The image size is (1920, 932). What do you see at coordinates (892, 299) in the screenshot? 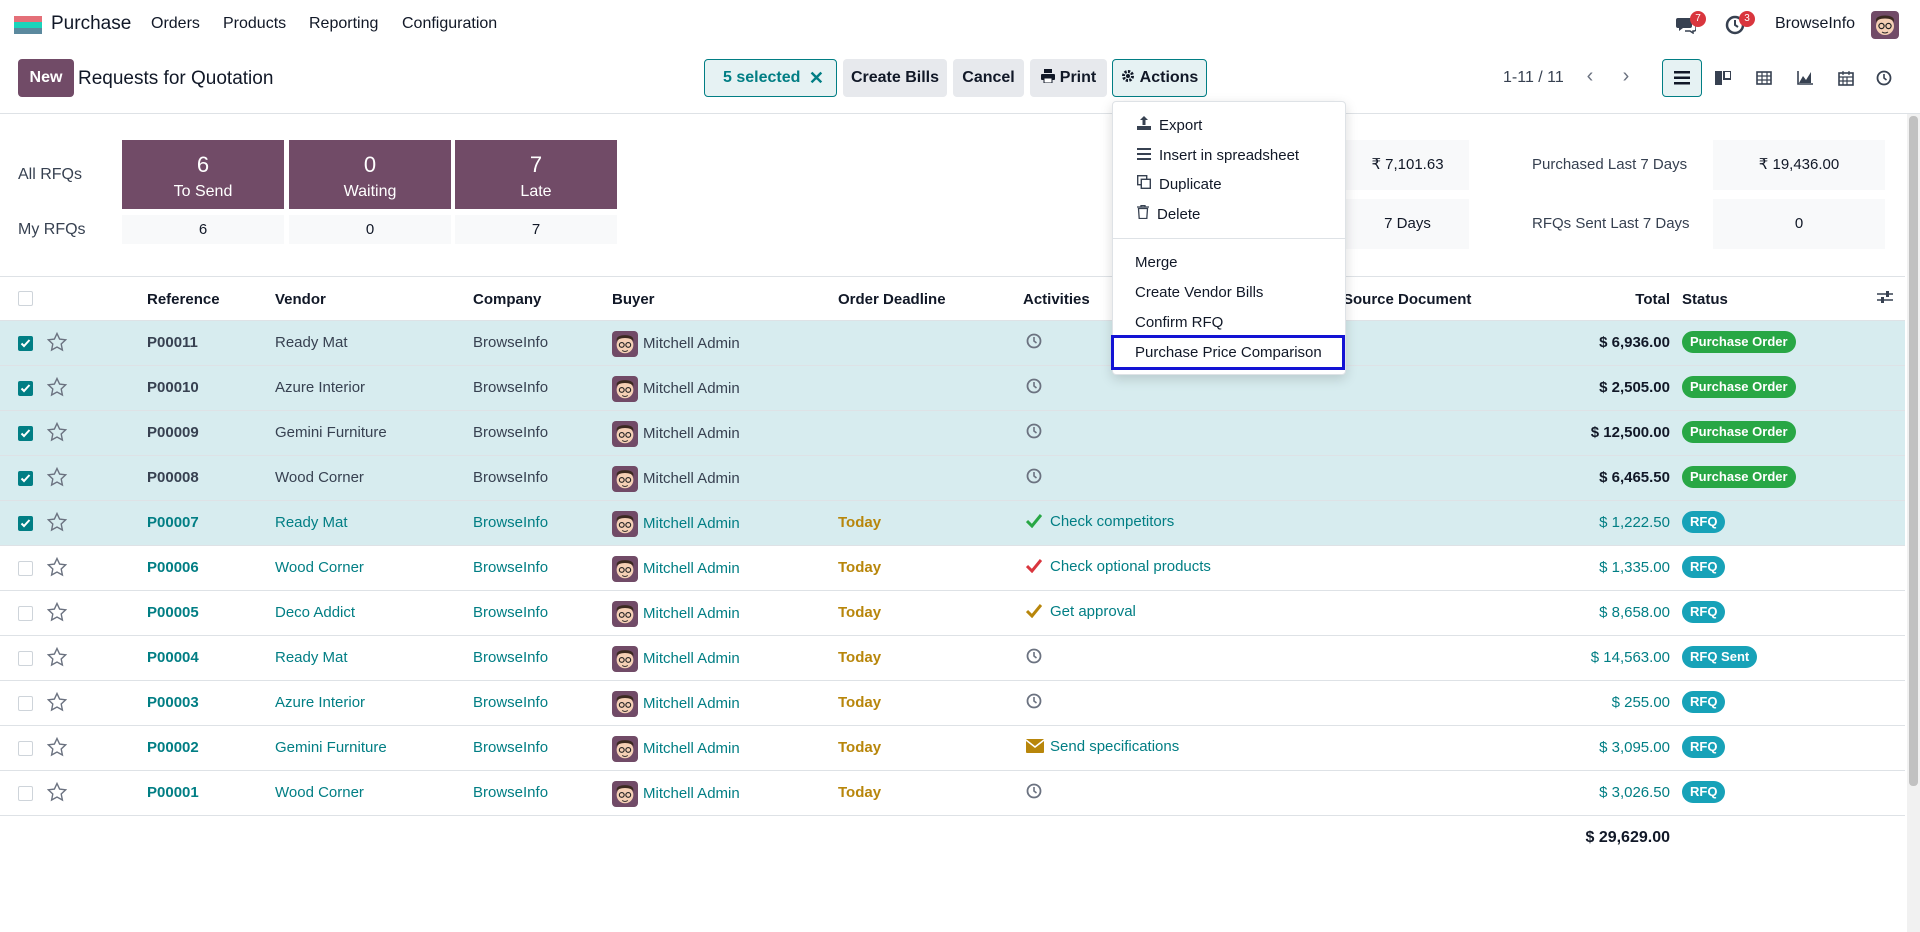
I see `col-order-deadline: Order Deadline` at bounding box center [892, 299].